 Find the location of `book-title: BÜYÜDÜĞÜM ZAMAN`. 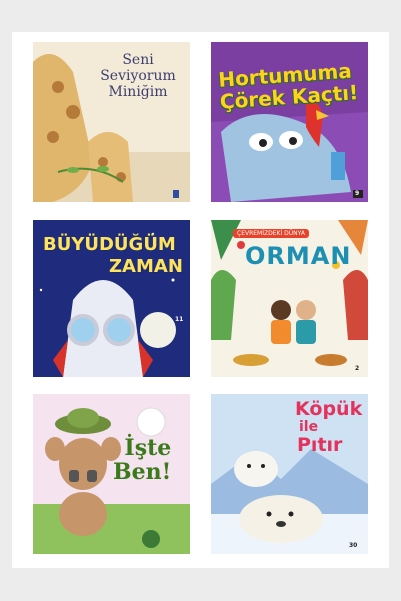

book-title: BÜYÜDÜĞÜM ZAMAN is located at coordinates (113, 256).